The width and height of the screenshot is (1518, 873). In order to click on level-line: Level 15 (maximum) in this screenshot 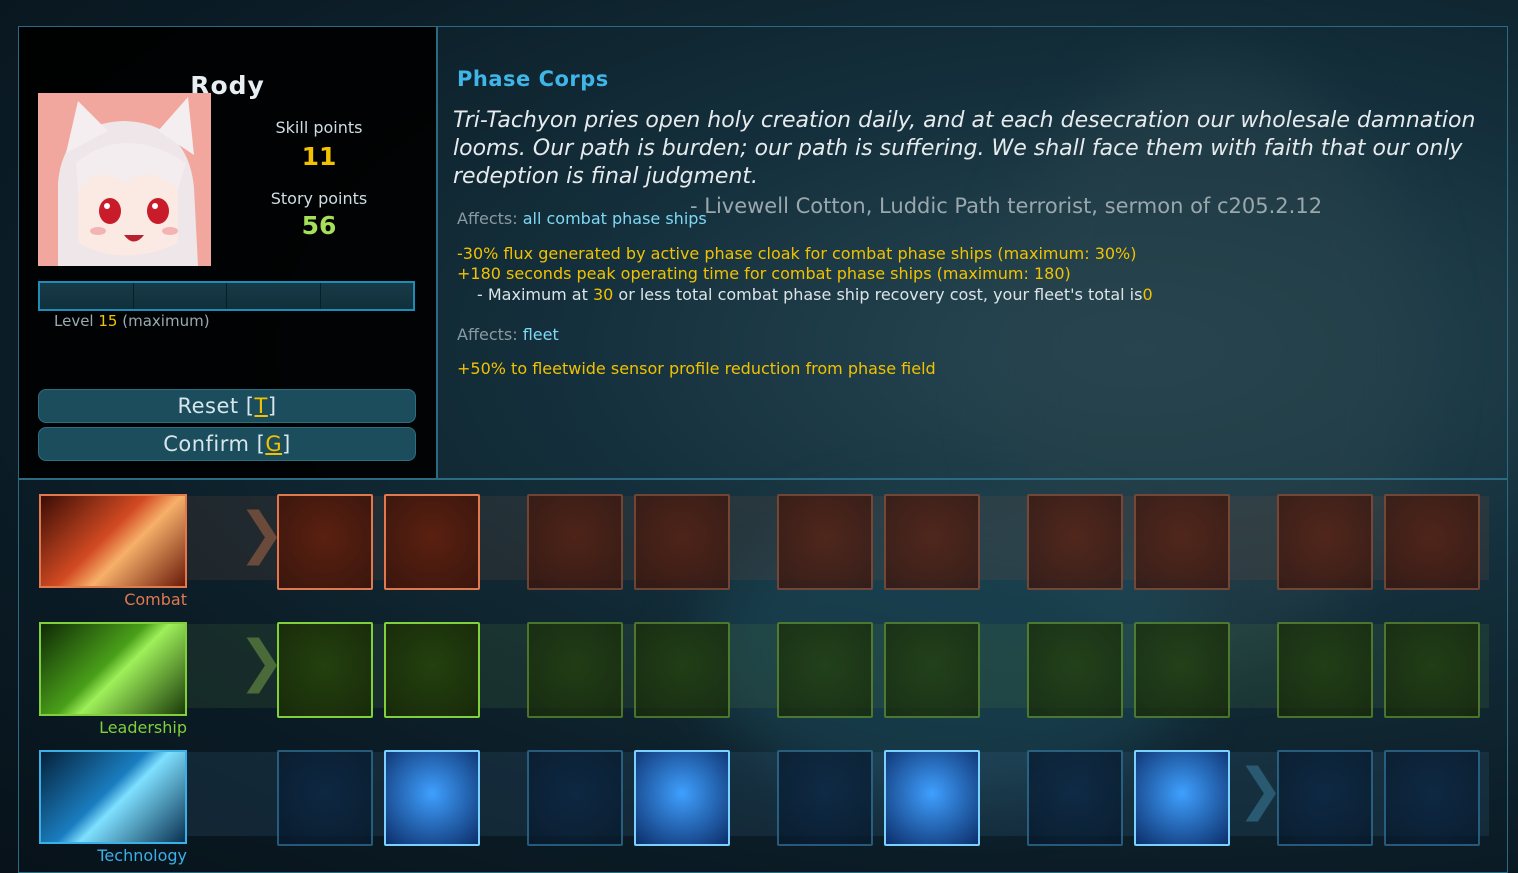, I will do `click(132, 321)`.